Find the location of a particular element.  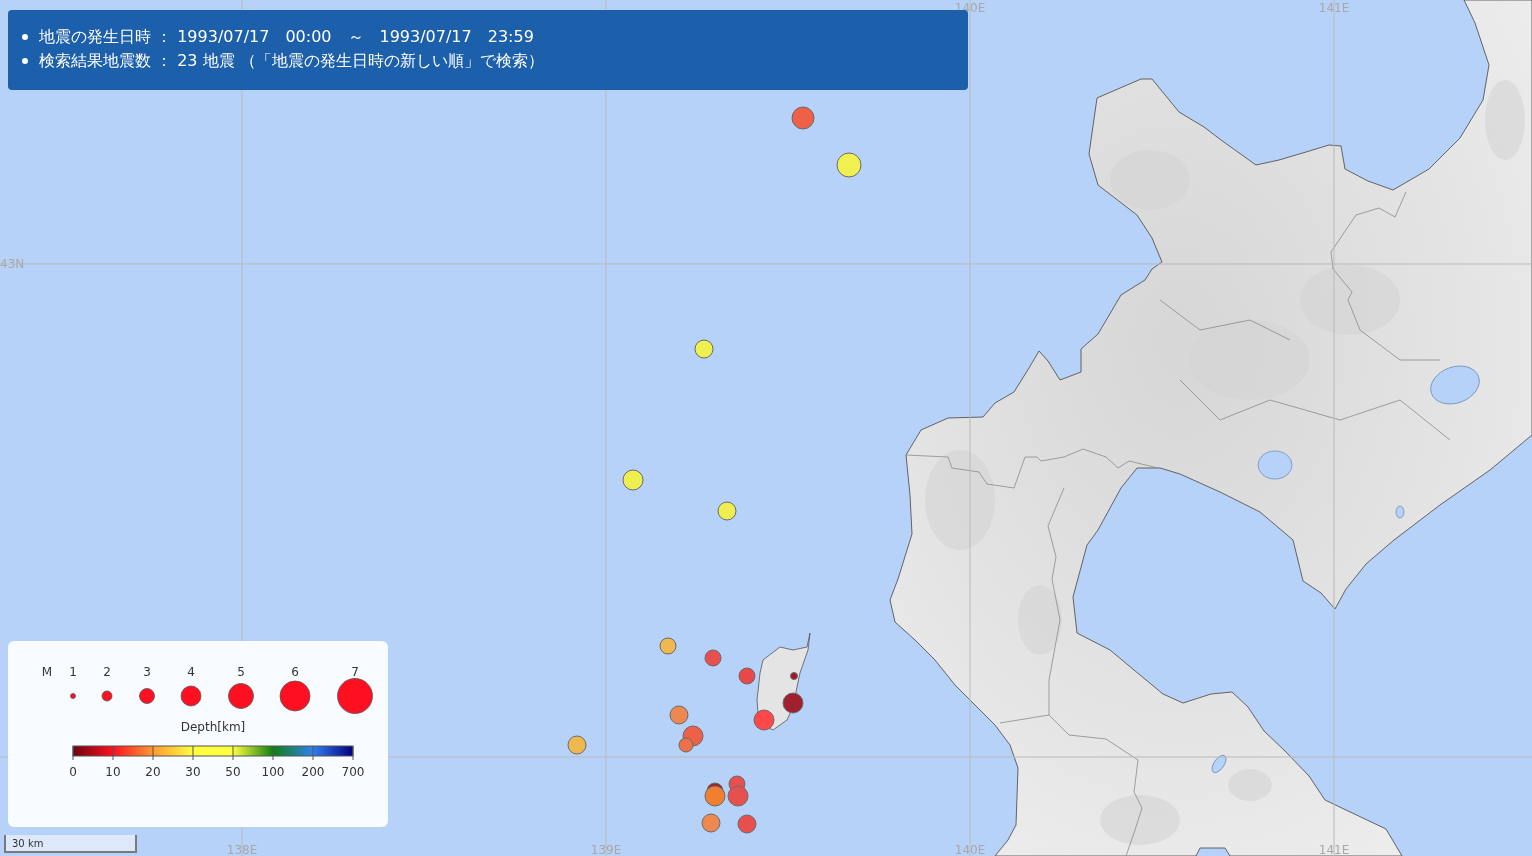

depth-tick-label: 50 is located at coordinates (233, 772).